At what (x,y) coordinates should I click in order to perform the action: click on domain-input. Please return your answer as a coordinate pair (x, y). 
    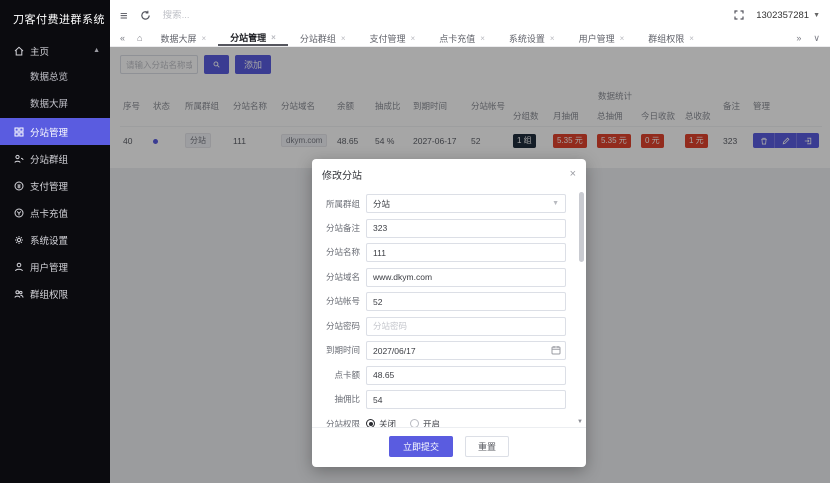
    Looking at the image, I should click on (466, 277).